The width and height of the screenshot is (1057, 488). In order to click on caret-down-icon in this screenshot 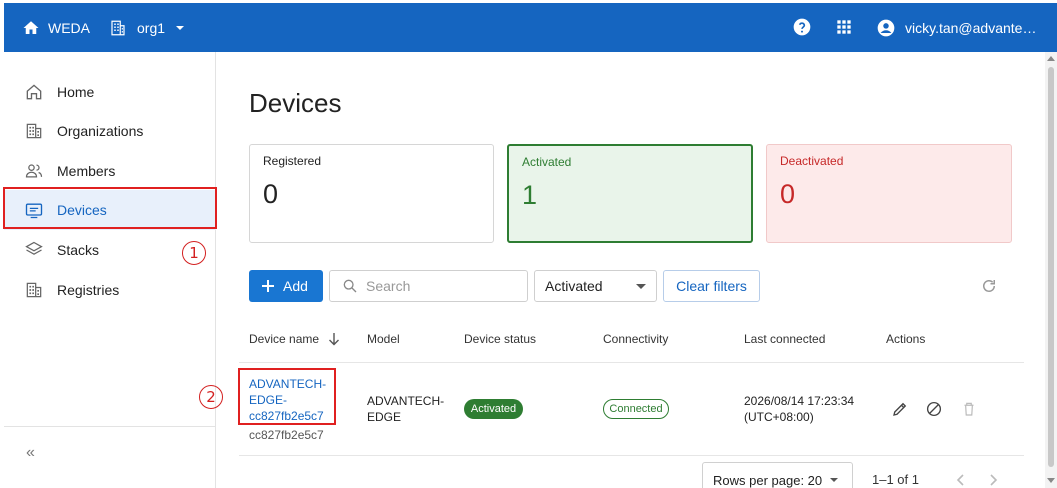, I will do `click(180, 27)`.